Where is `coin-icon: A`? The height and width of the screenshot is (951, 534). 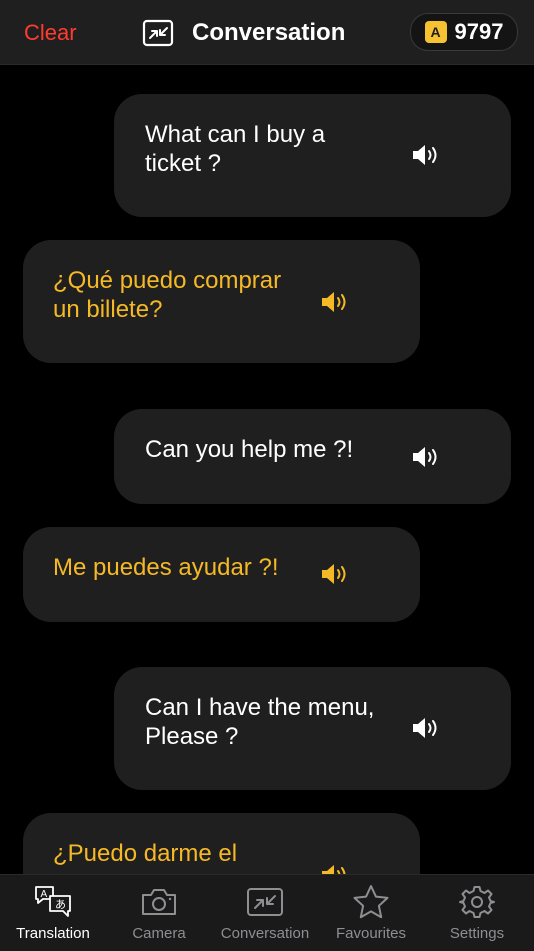 coin-icon: A is located at coordinates (435, 32).